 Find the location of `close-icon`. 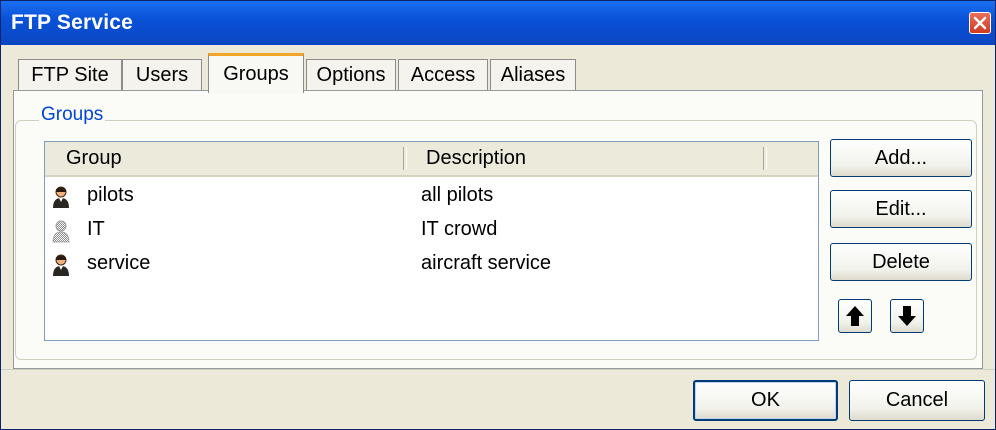

close-icon is located at coordinates (980, 23).